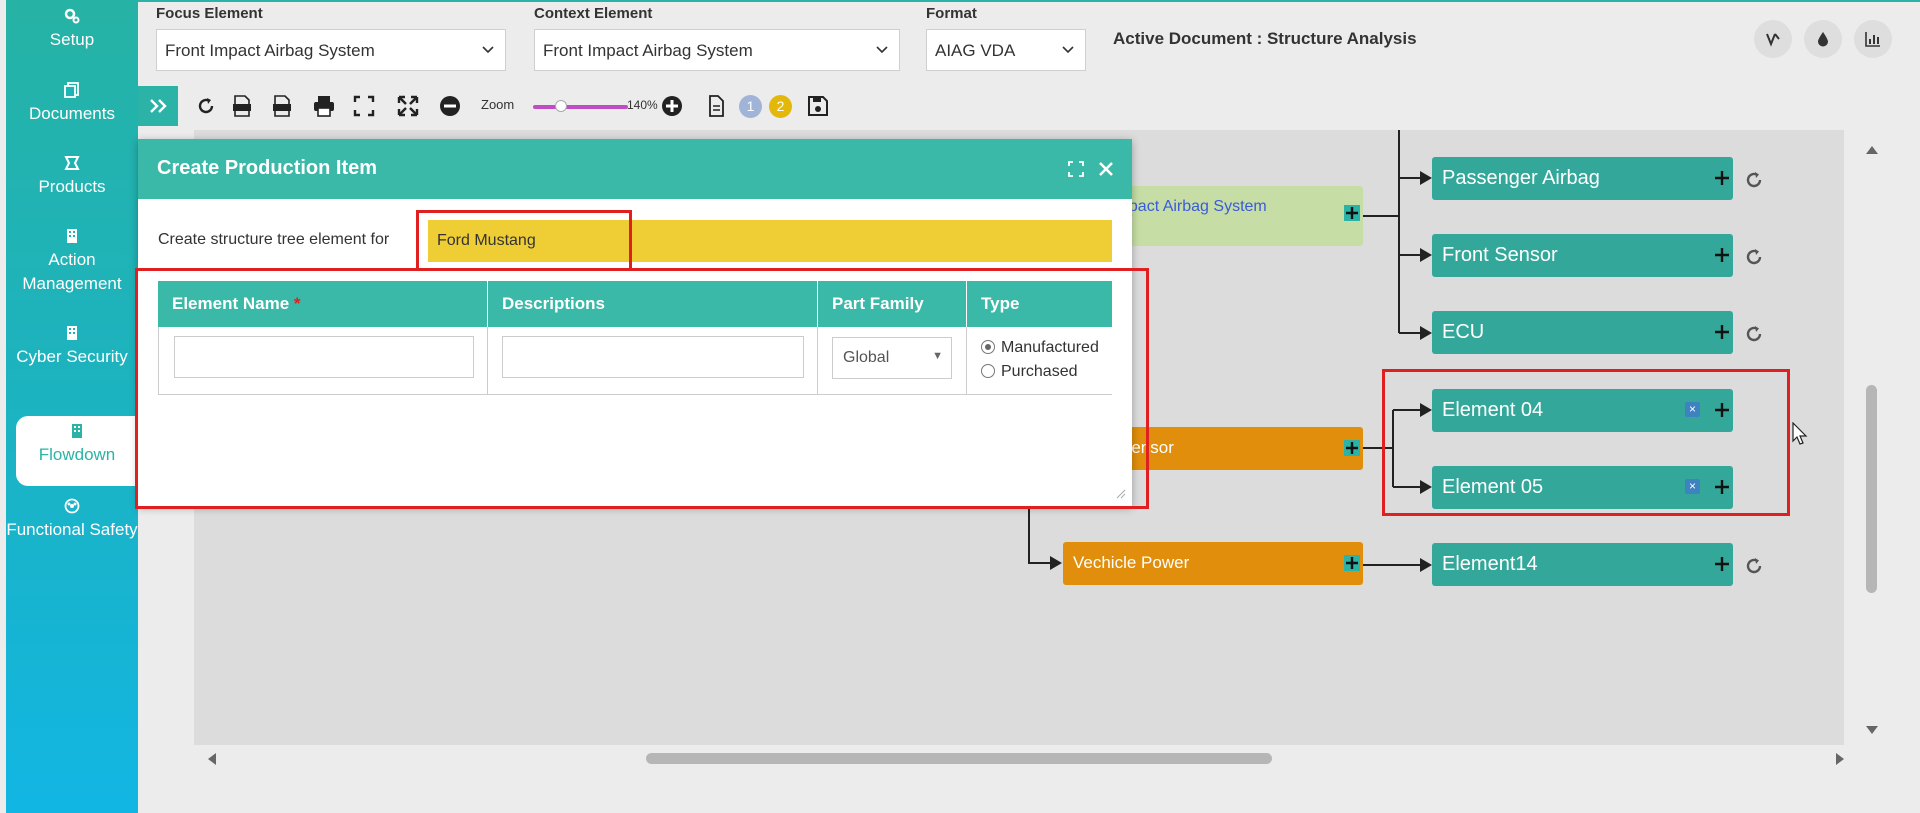  Describe the element at coordinates (1213, 563) in the screenshot. I see `tree-node-vehicle-power: Vechicle Power` at that location.